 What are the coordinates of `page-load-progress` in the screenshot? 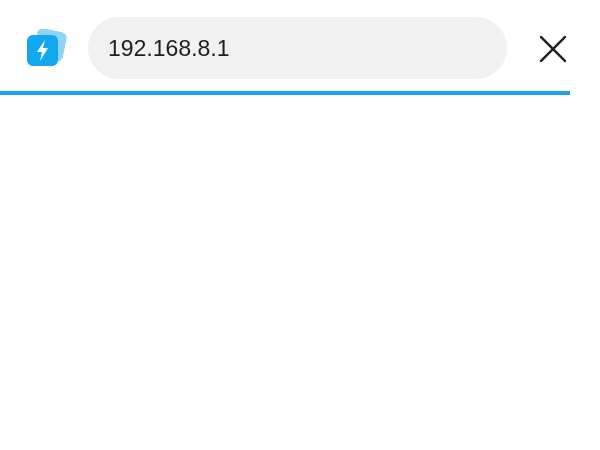 It's located at (285, 93).